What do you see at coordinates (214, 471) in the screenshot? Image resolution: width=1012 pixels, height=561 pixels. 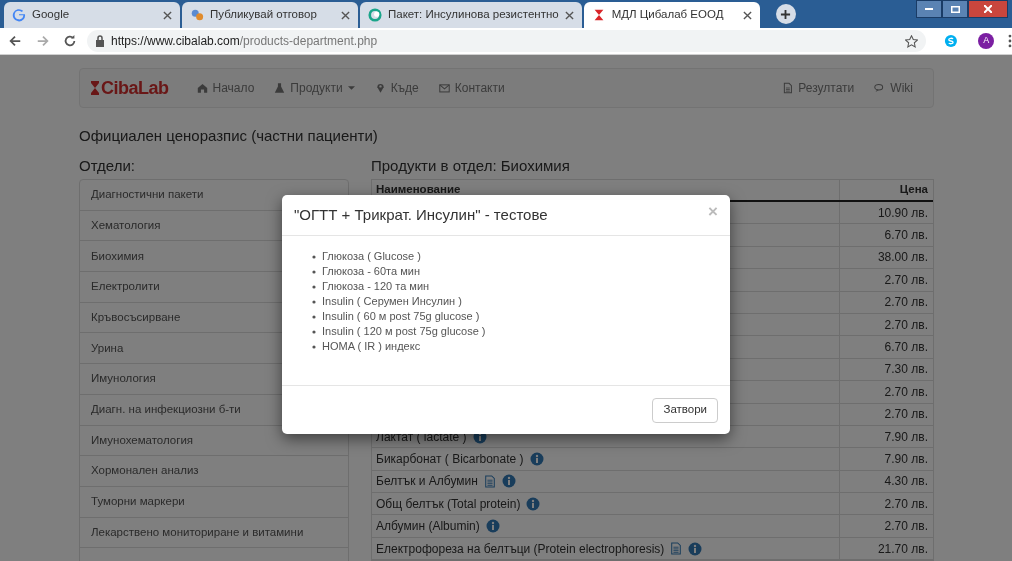 I see `department-item: Хормонален анализ` at bounding box center [214, 471].